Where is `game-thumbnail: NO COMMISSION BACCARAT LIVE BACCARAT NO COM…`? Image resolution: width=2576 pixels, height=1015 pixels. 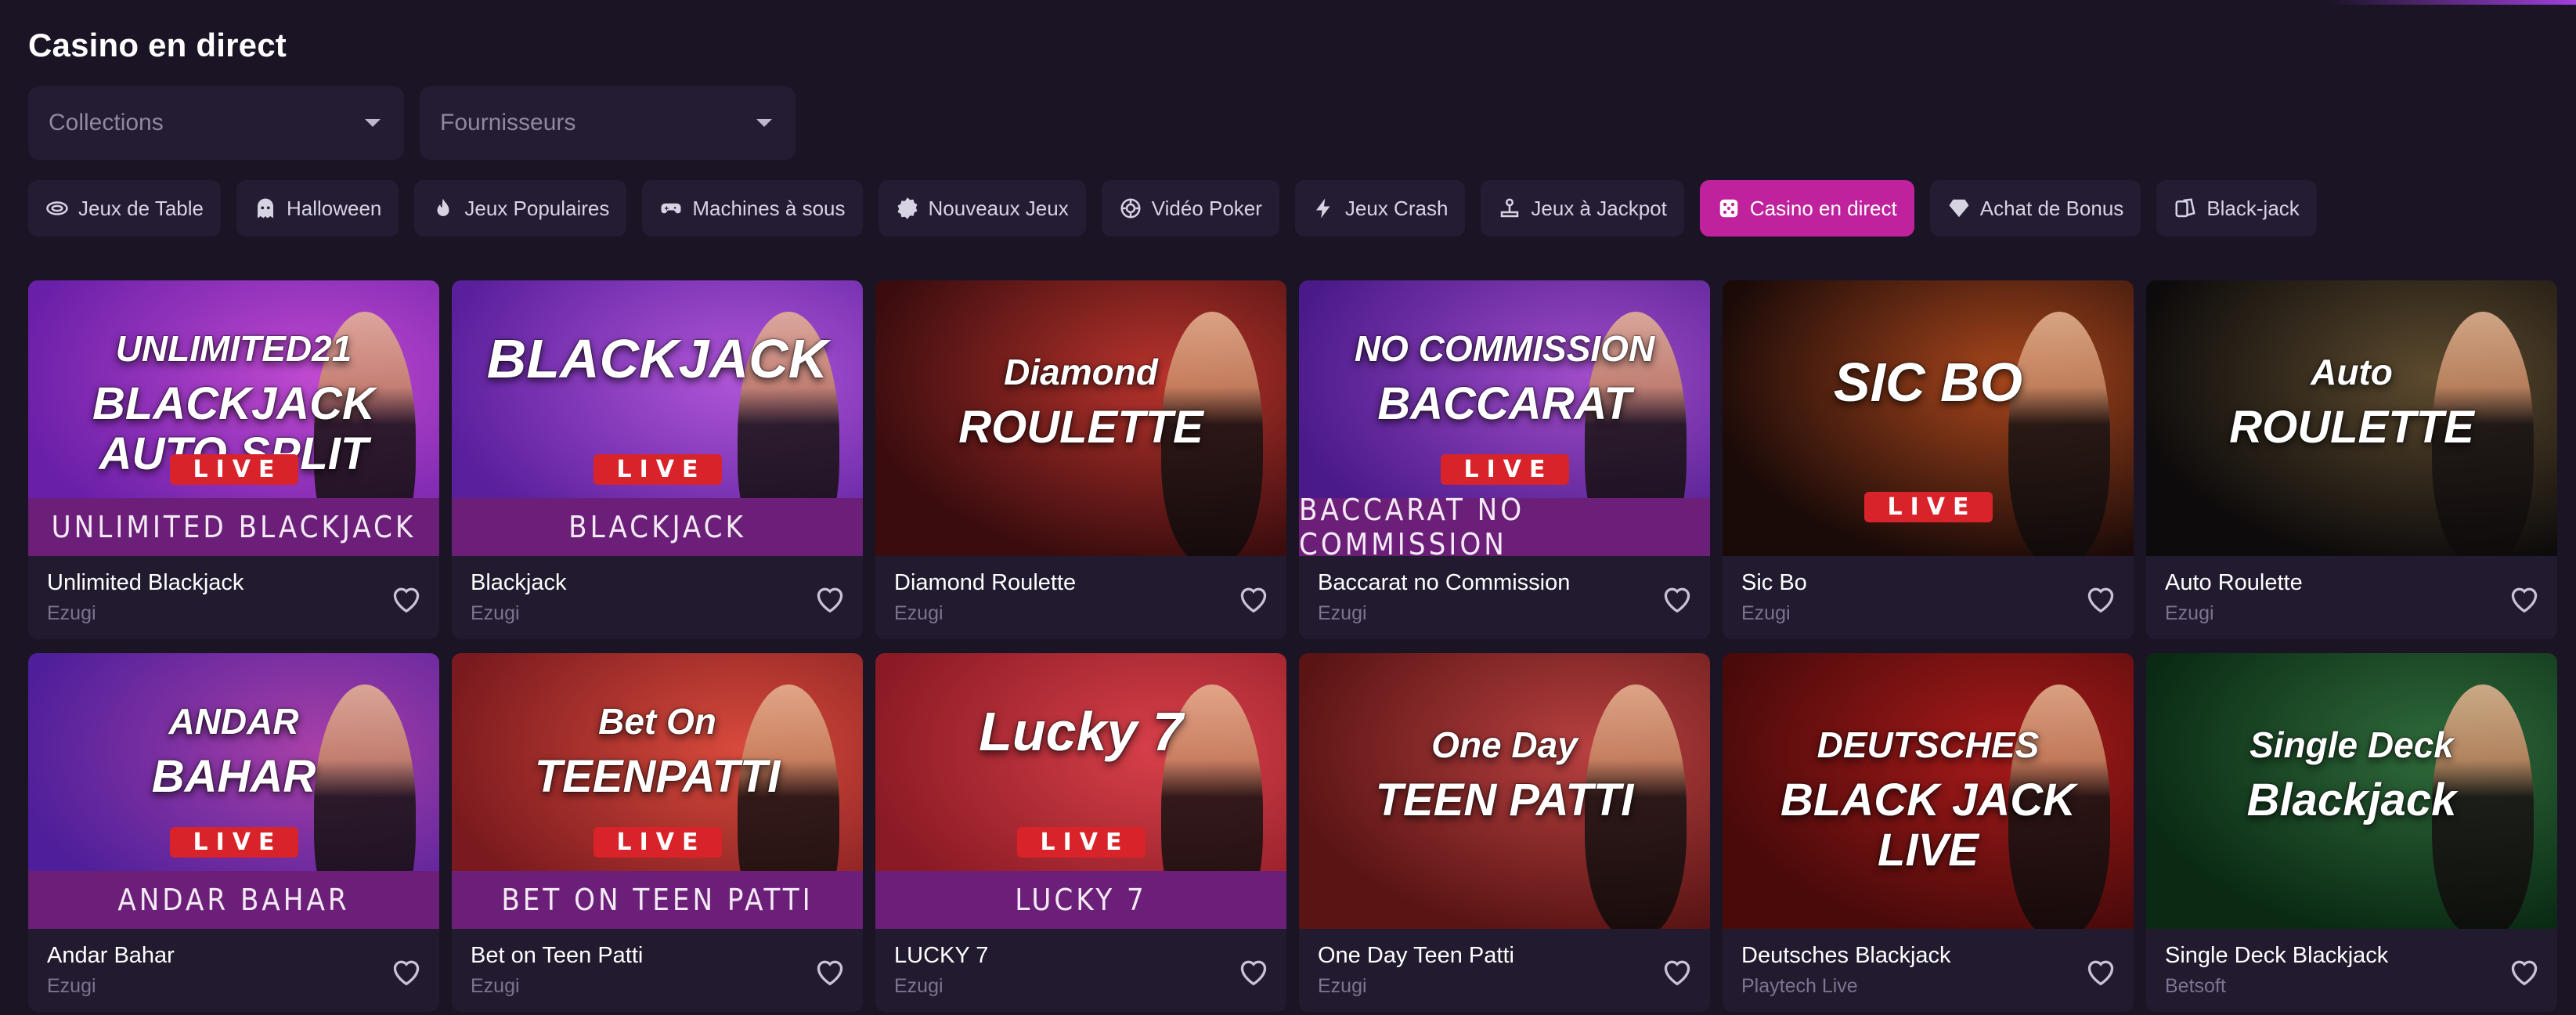 game-thumbnail: NO COMMISSION BACCARAT LIVE BACCARAT NO COM… is located at coordinates (1504, 418).